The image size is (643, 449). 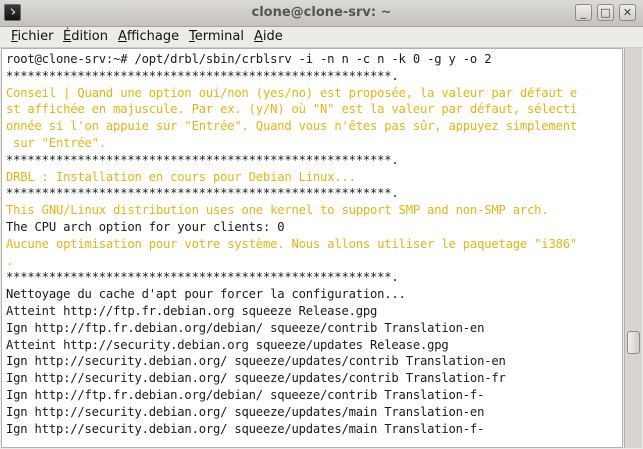 What do you see at coordinates (268, 37) in the screenshot?
I see `menu-aide: Aide` at bounding box center [268, 37].